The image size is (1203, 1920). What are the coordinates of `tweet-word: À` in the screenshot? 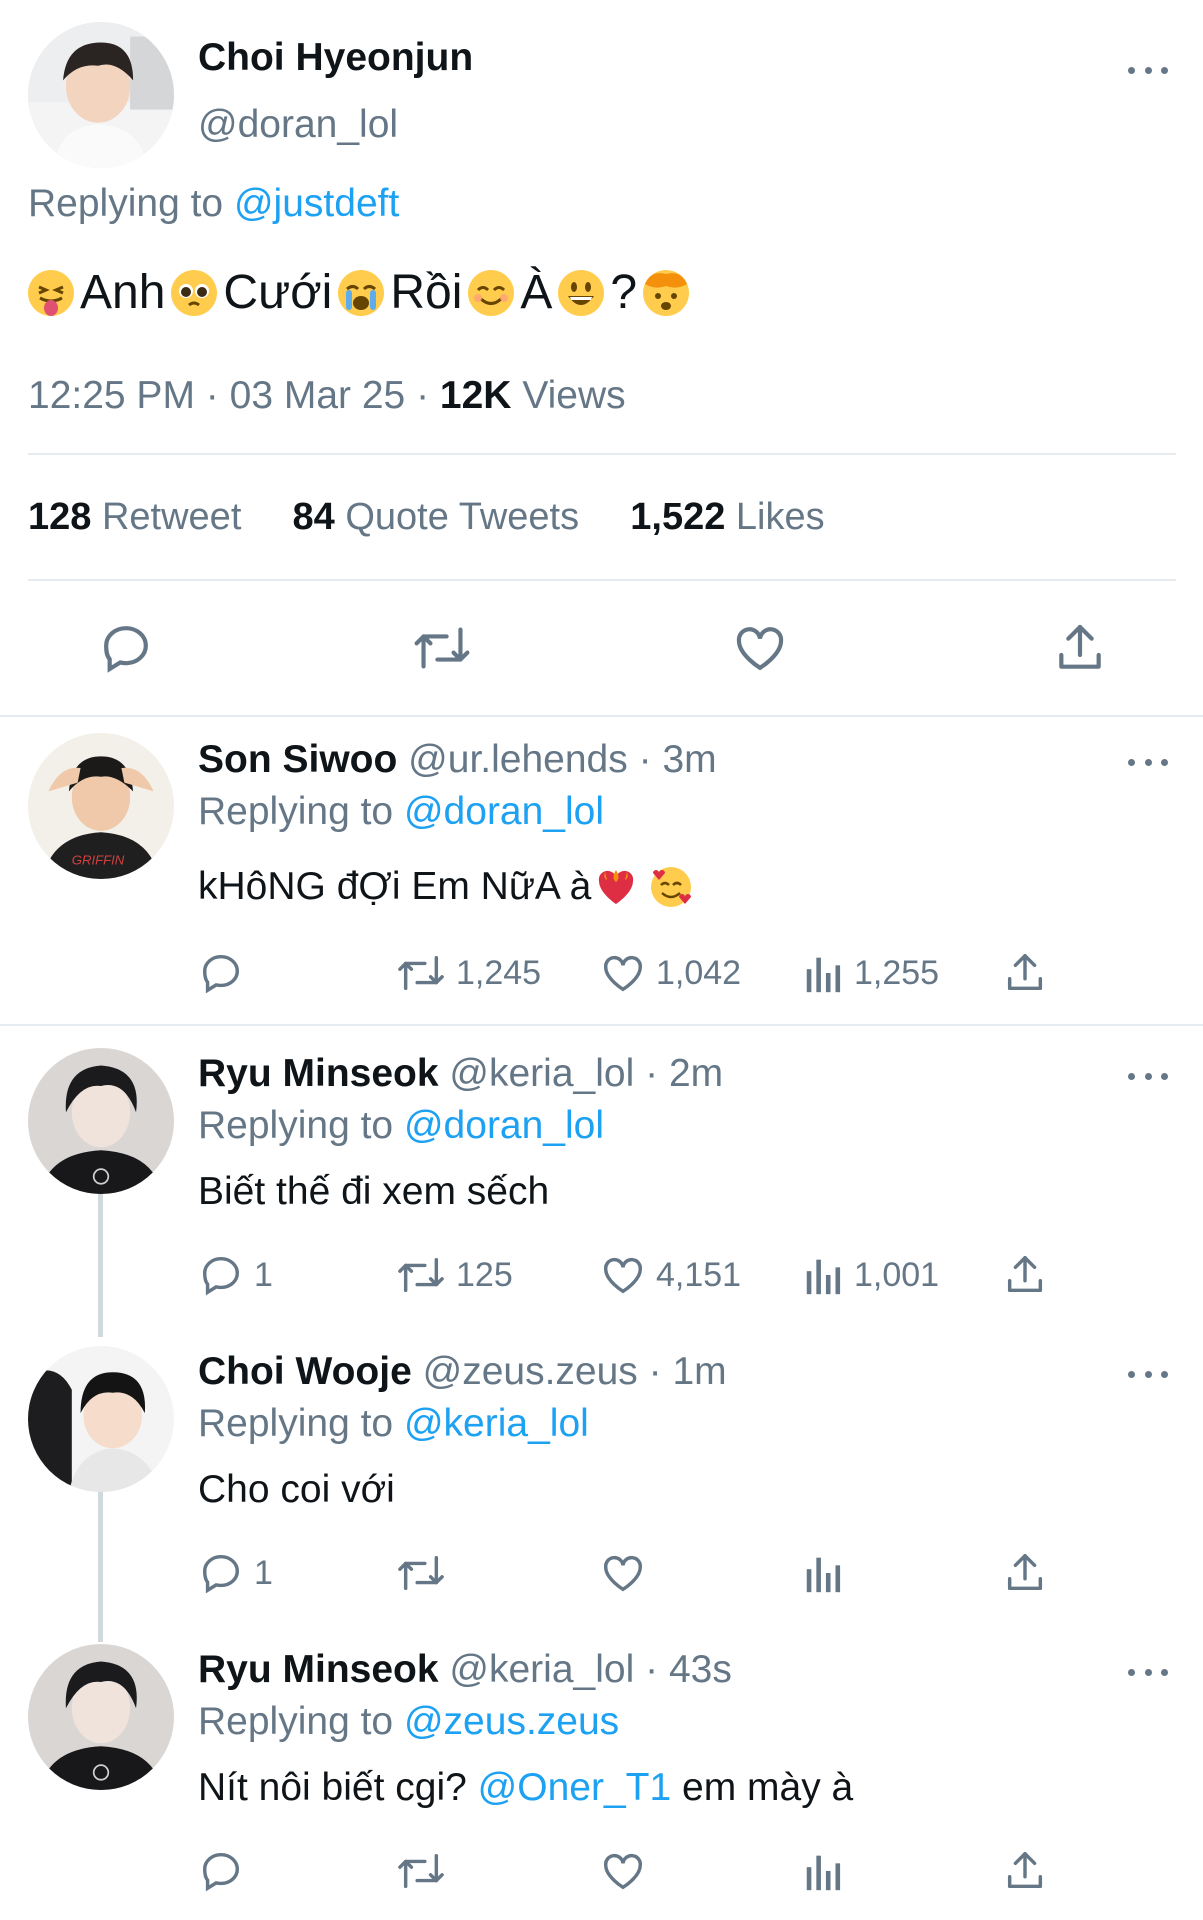 It's located at (536, 292).